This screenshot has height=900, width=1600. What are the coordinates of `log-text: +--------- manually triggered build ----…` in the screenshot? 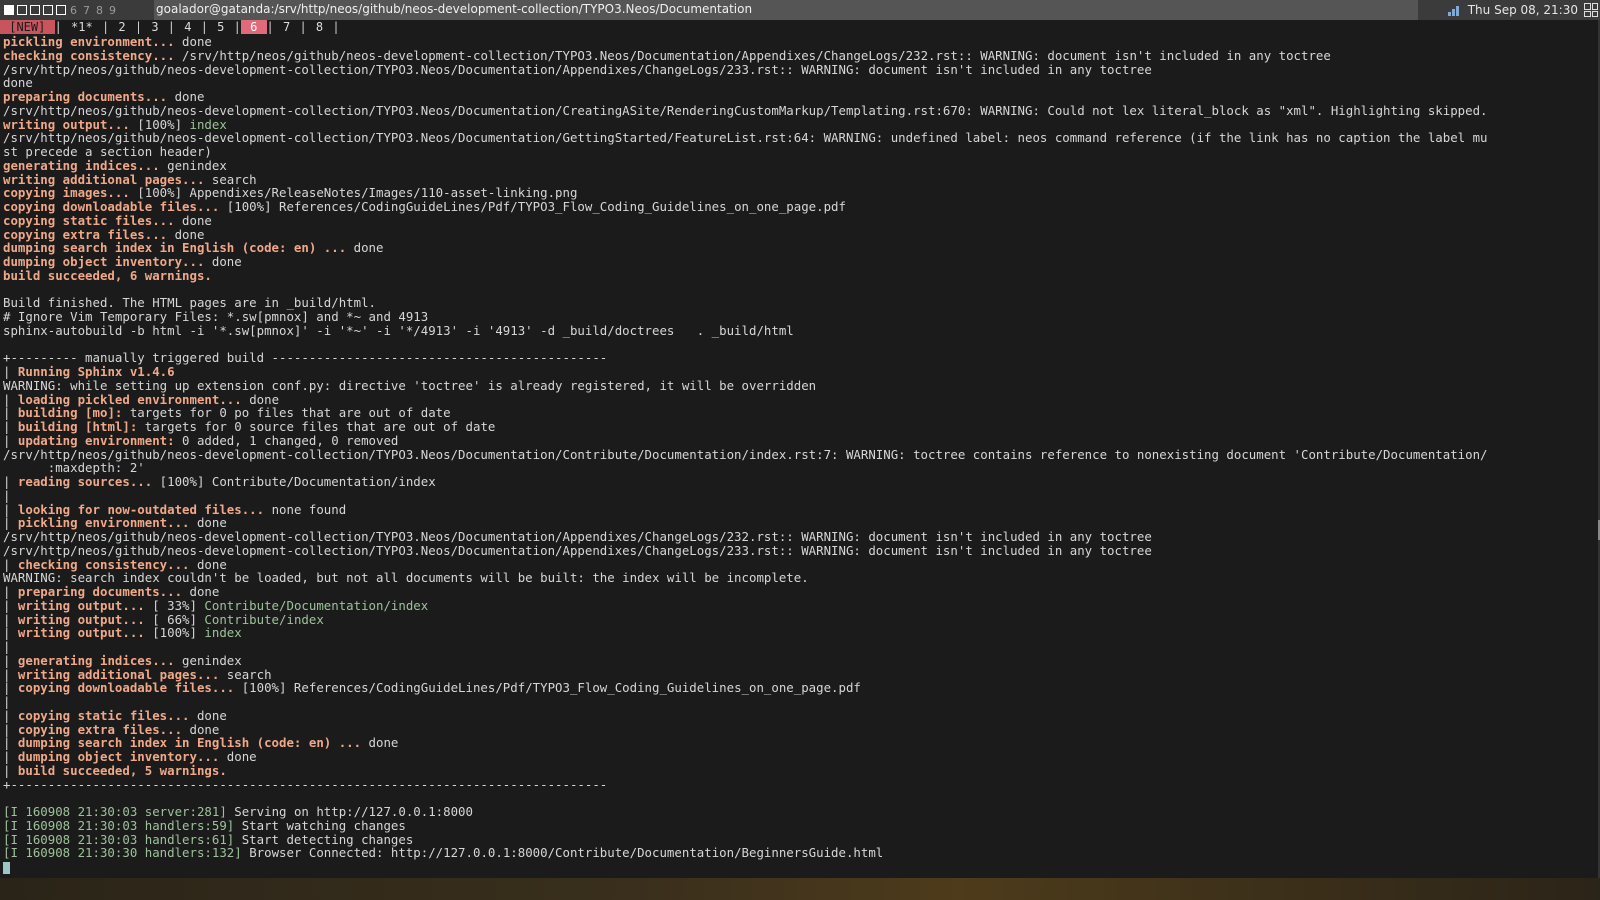 It's located at (305, 358).